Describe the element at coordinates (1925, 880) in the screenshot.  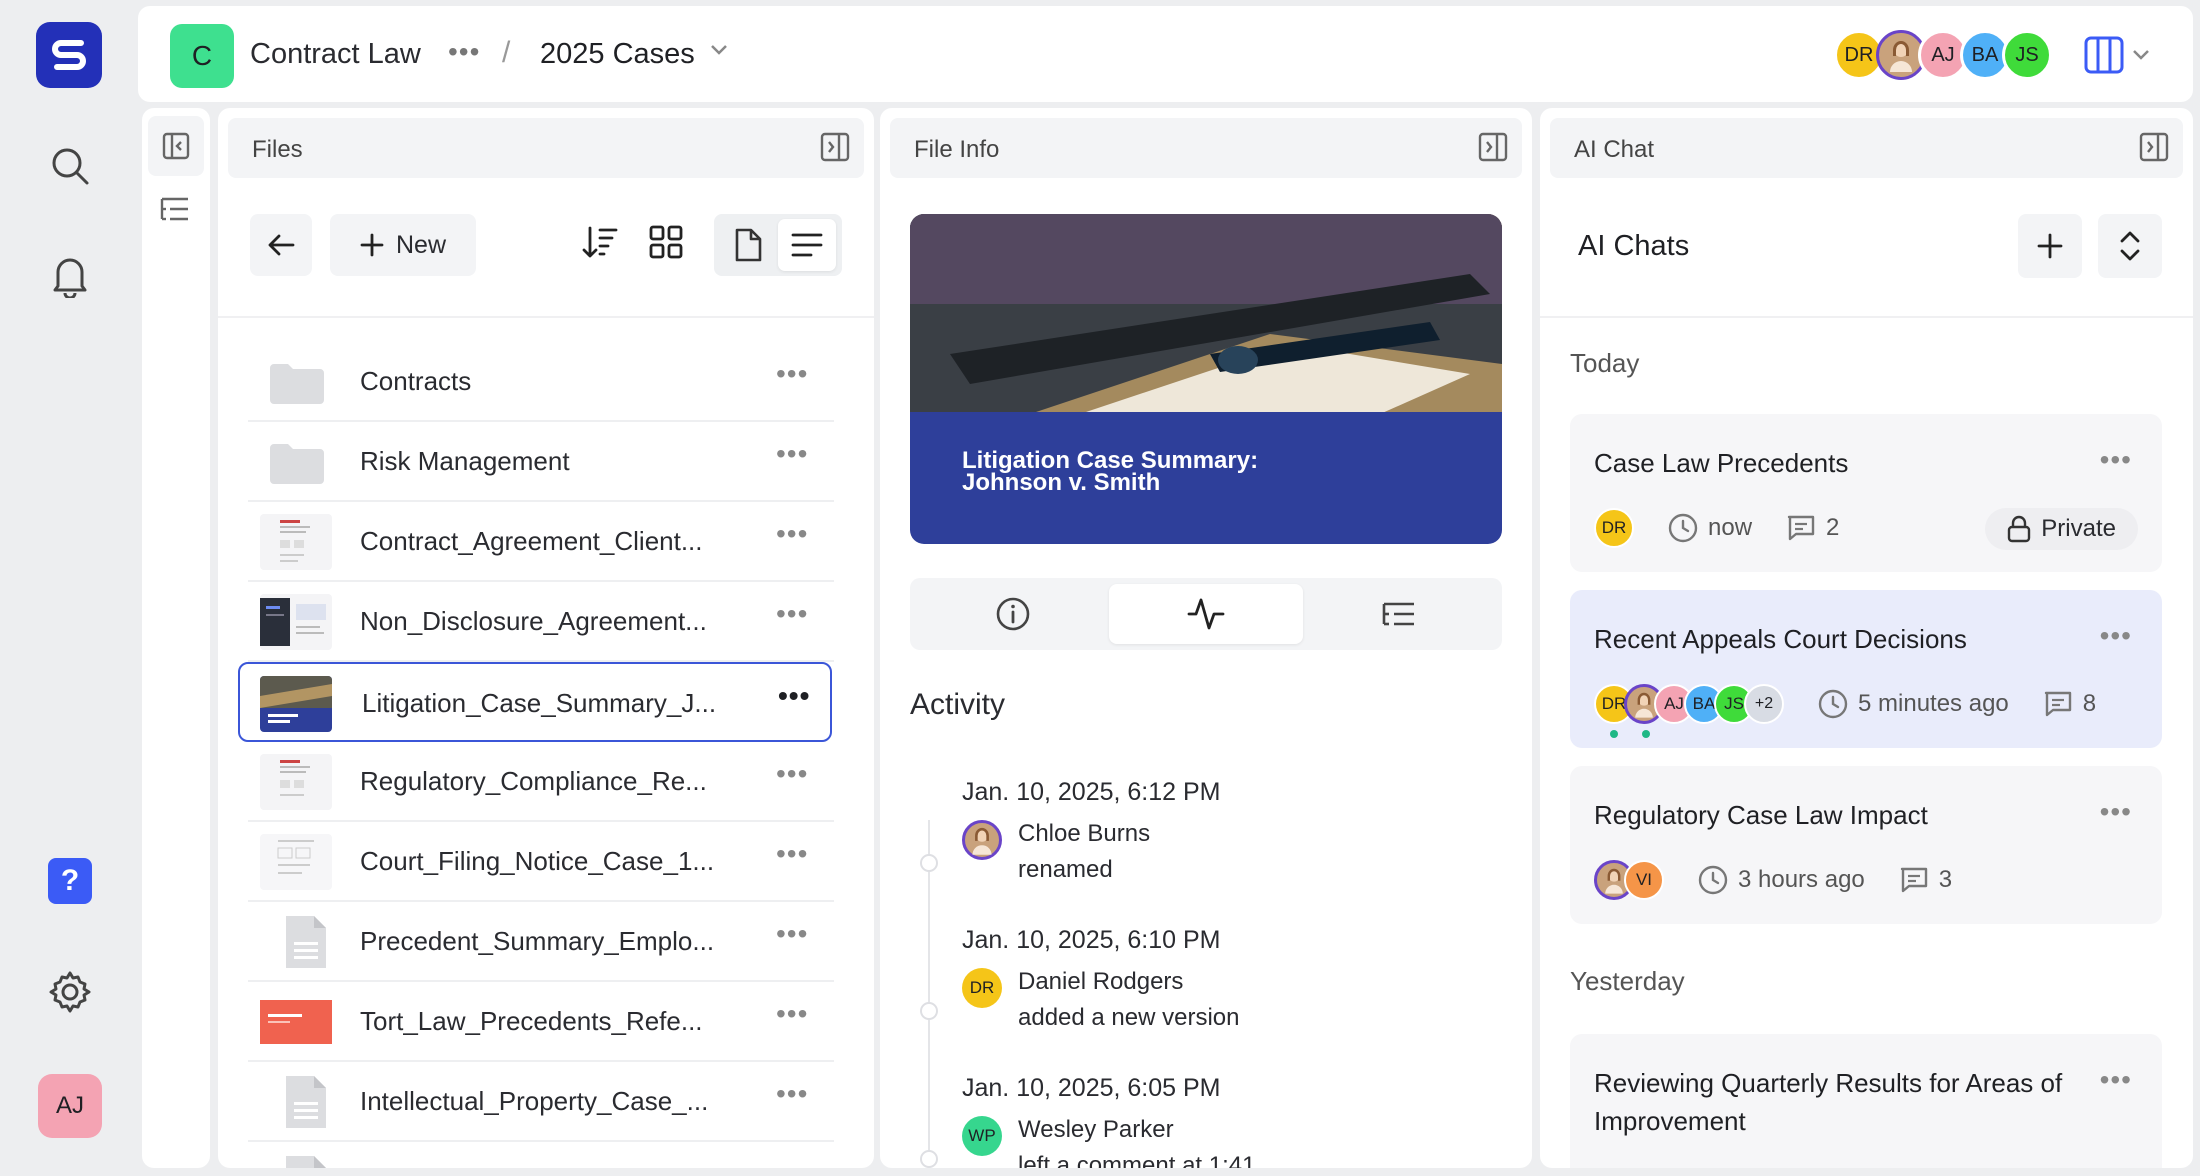
I see `chat-message-count: 3` at that location.